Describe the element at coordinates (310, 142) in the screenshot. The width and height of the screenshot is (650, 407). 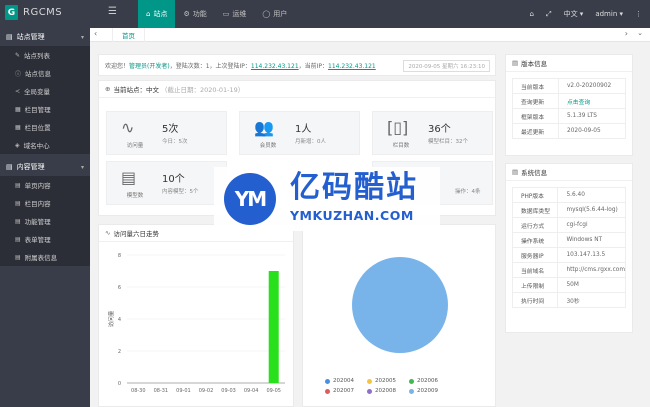
I see `stat-sub: 月新增：0人` at that location.